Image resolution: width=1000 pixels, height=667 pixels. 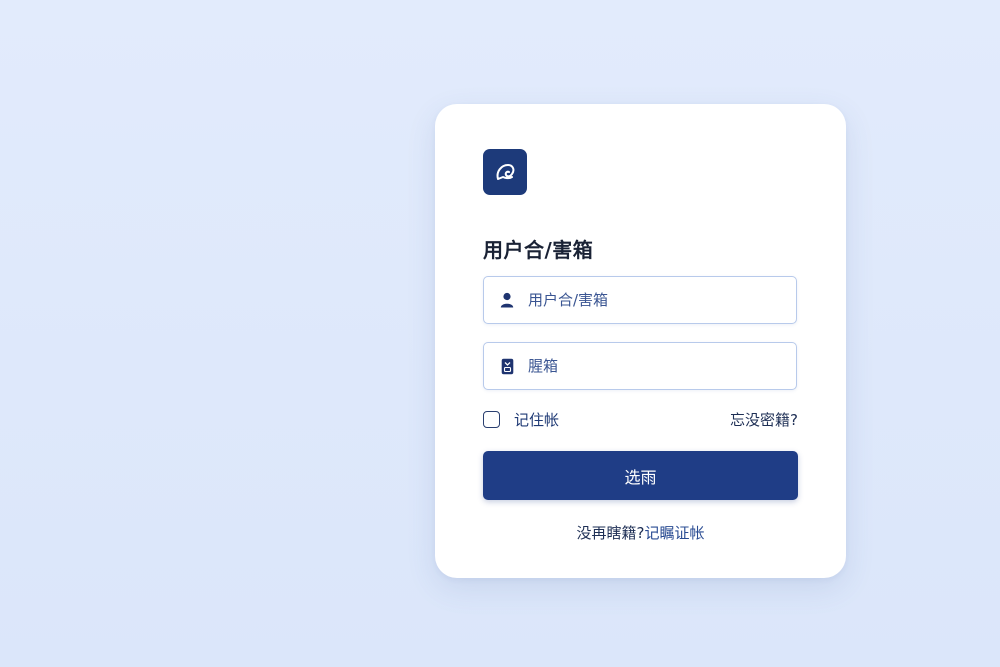 What do you see at coordinates (505, 172) in the screenshot?
I see `app-logo-icon` at bounding box center [505, 172].